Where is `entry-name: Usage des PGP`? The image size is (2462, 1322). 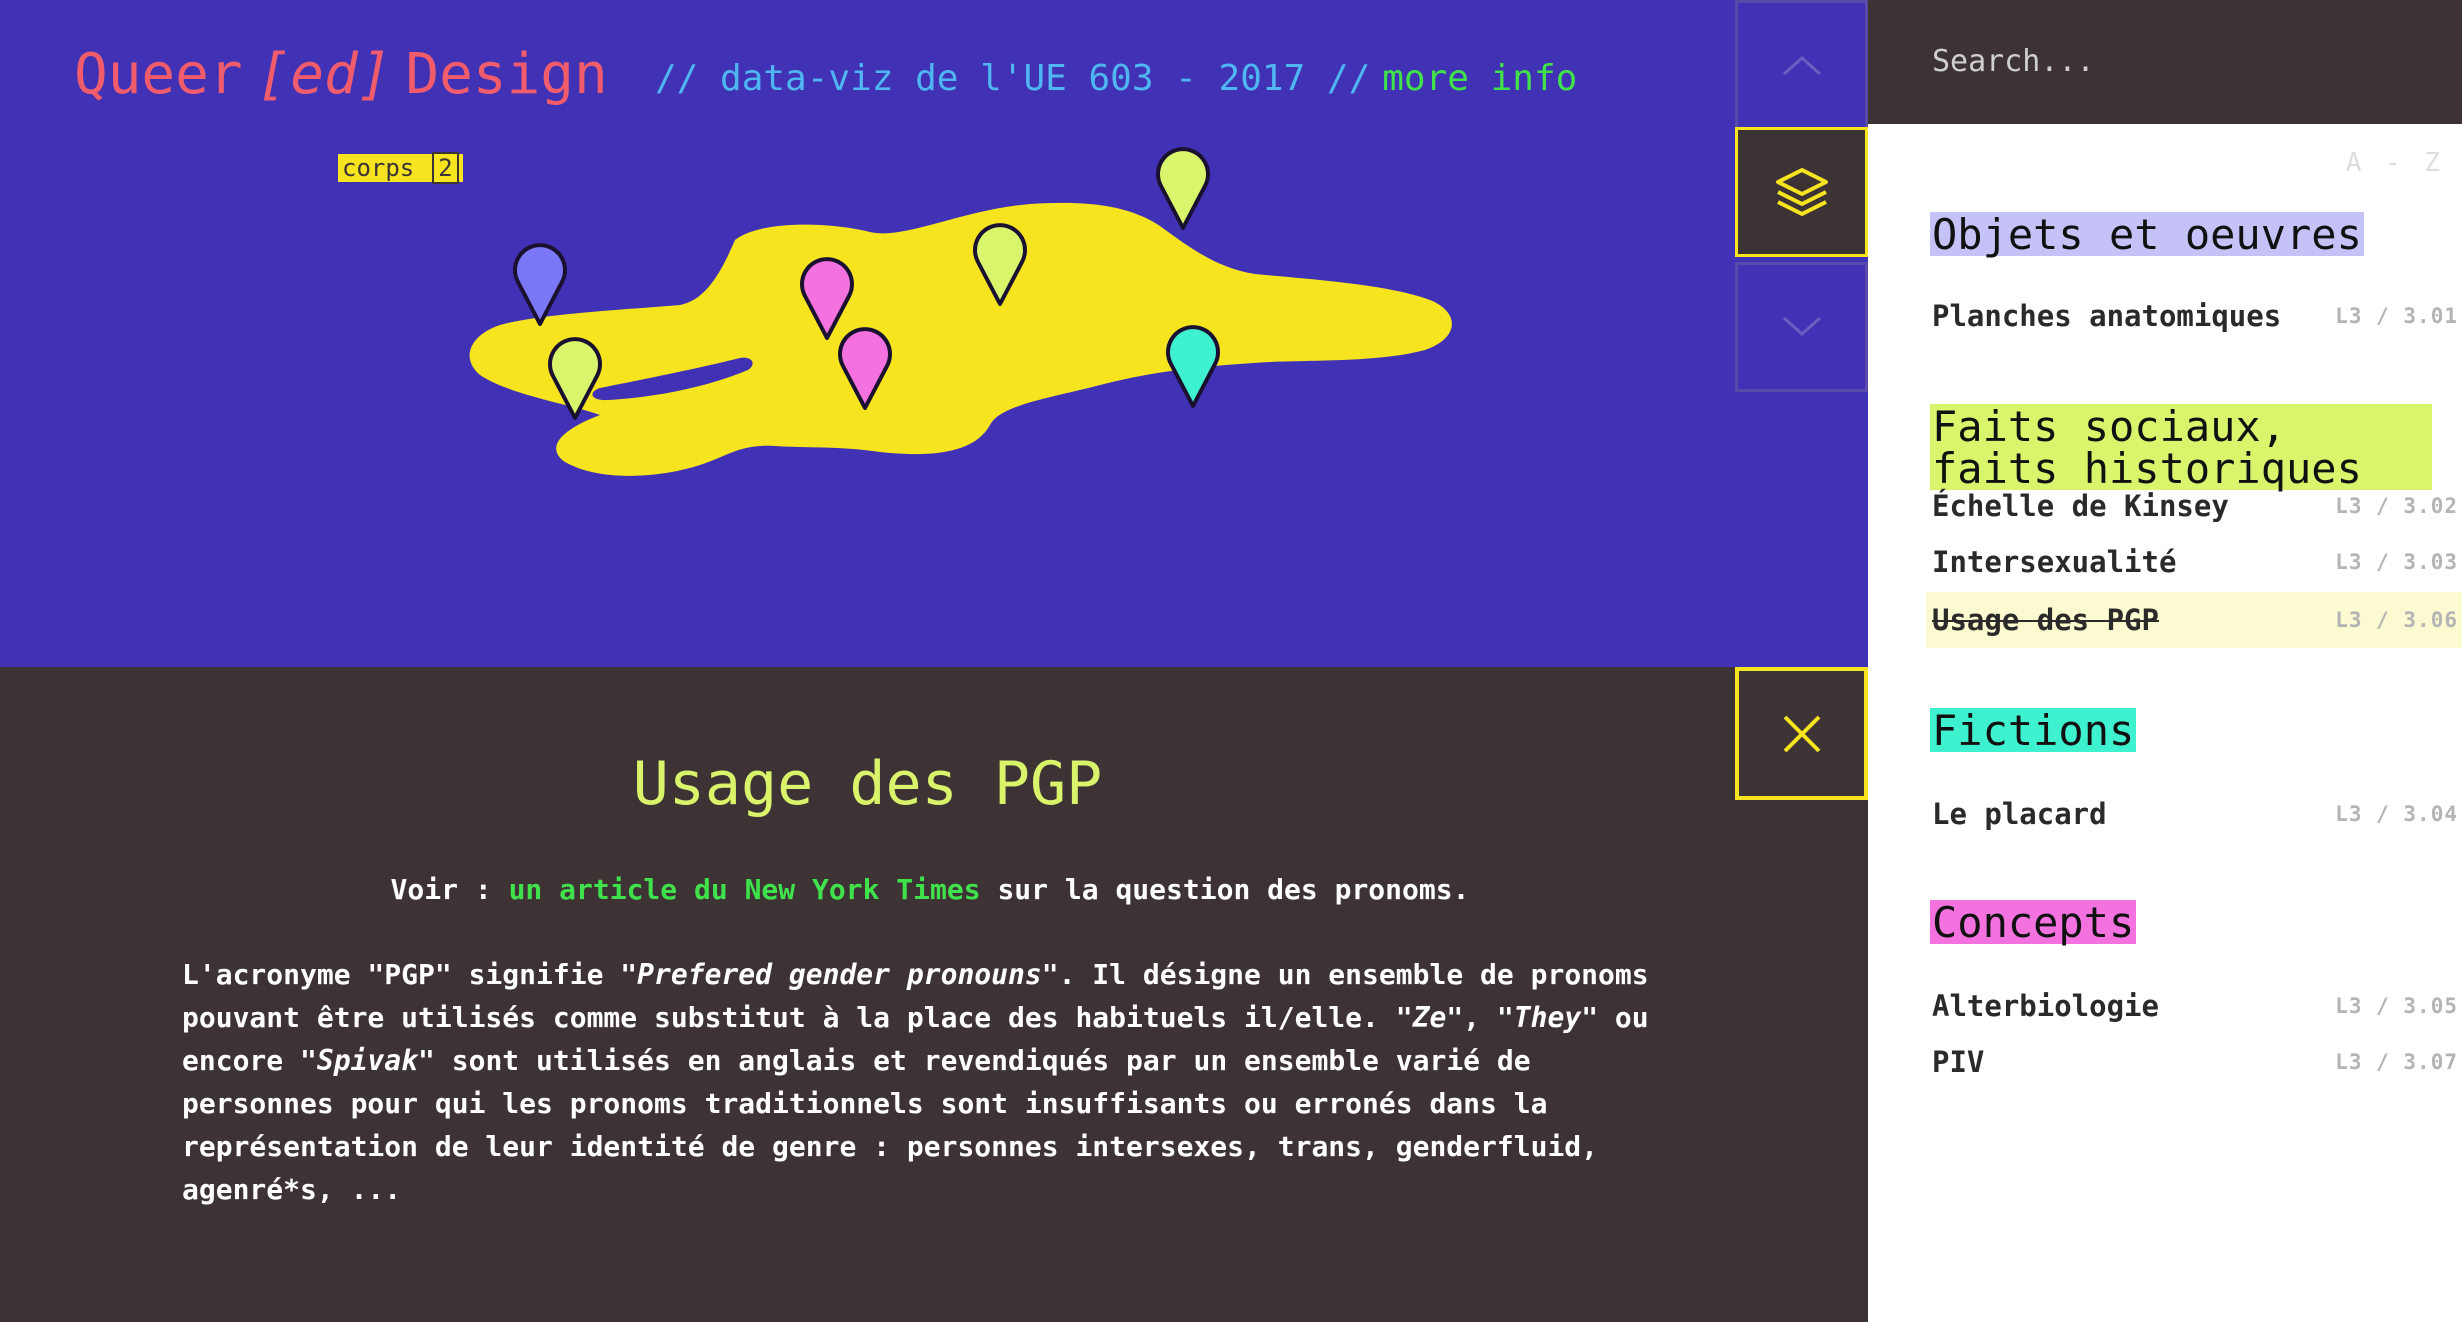 entry-name: Usage des PGP is located at coordinates (2045, 620).